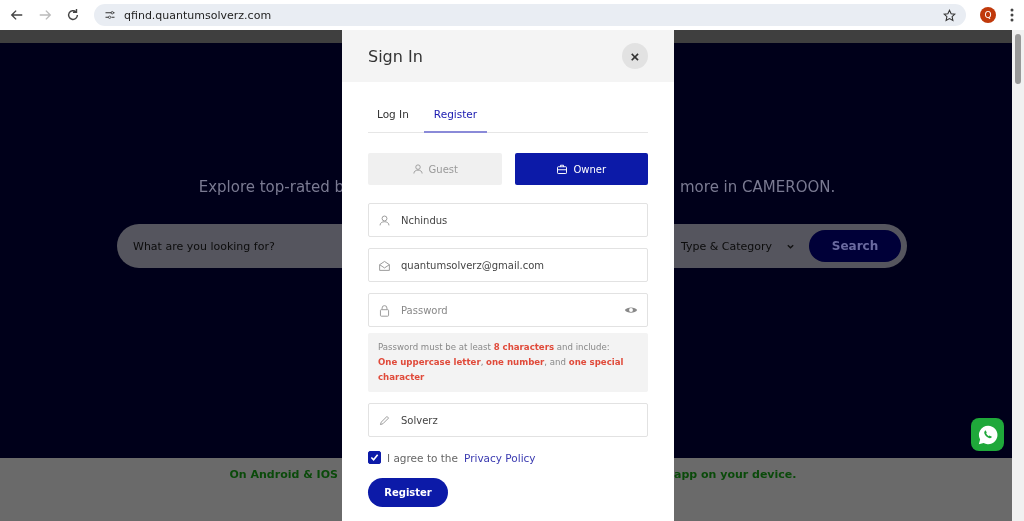  What do you see at coordinates (758, 187) in the screenshot?
I see `hero-tagline: more in CAMEROON.` at bounding box center [758, 187].